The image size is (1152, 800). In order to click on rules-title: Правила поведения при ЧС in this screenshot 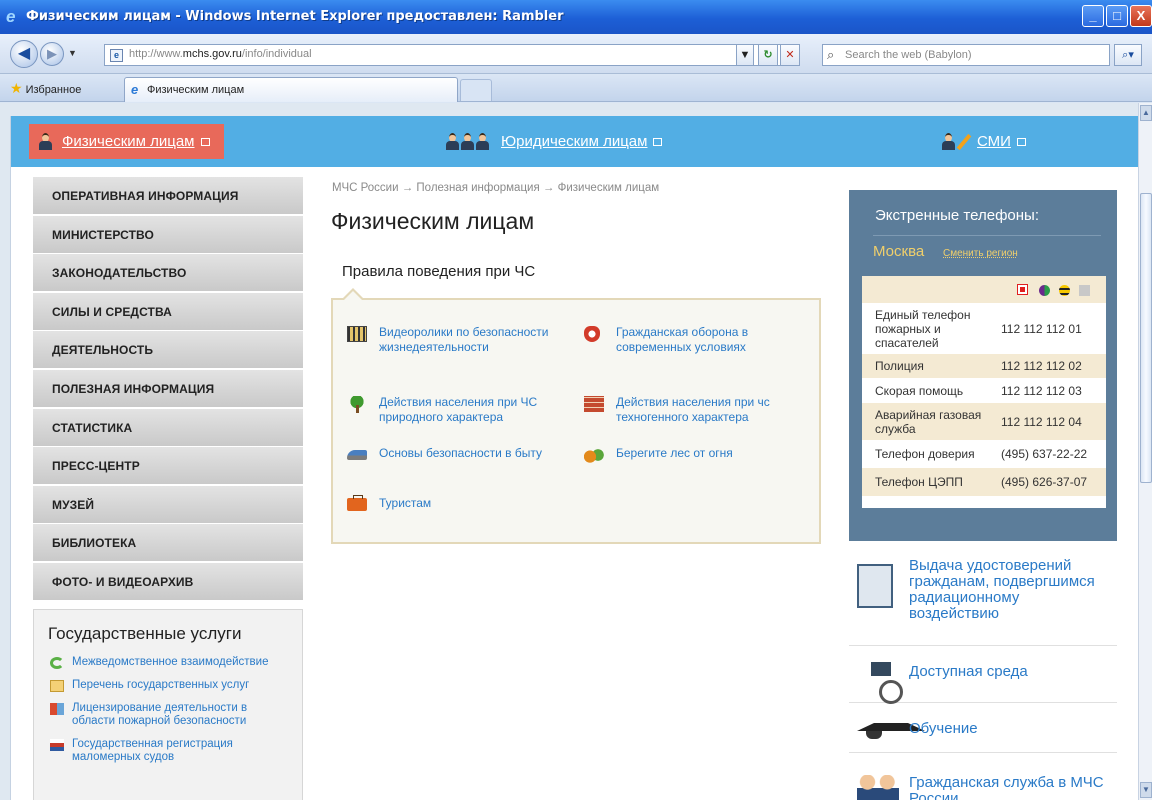, I will do `click(439, 271)`.